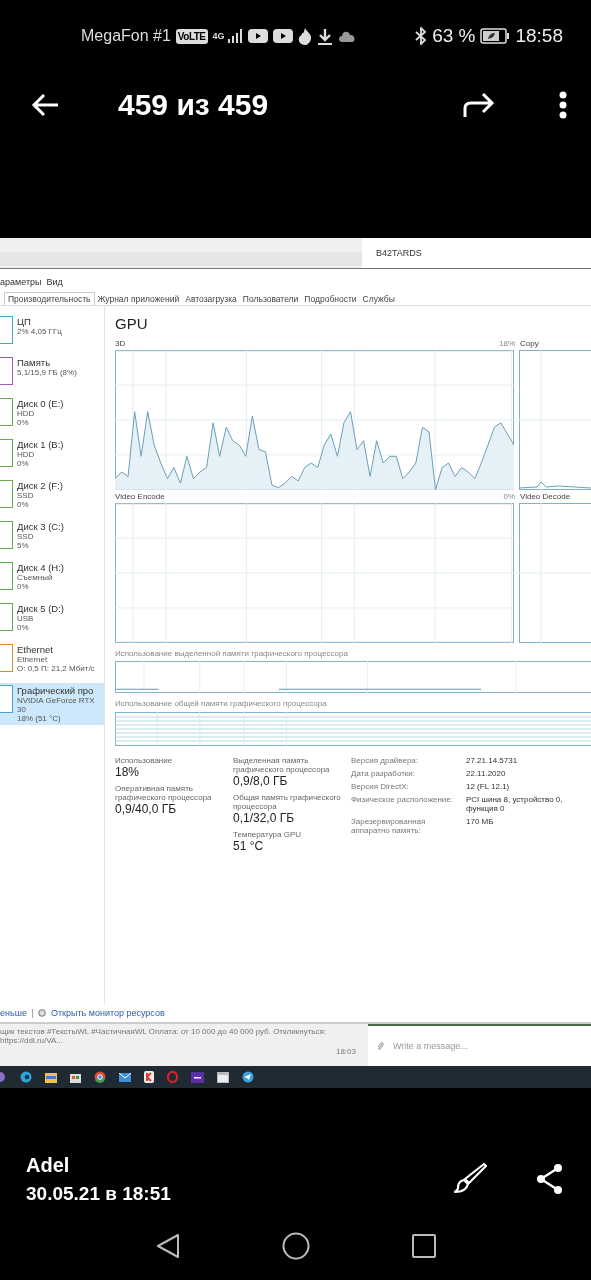  I want to click on page-title: GPU, so click(132, 324).